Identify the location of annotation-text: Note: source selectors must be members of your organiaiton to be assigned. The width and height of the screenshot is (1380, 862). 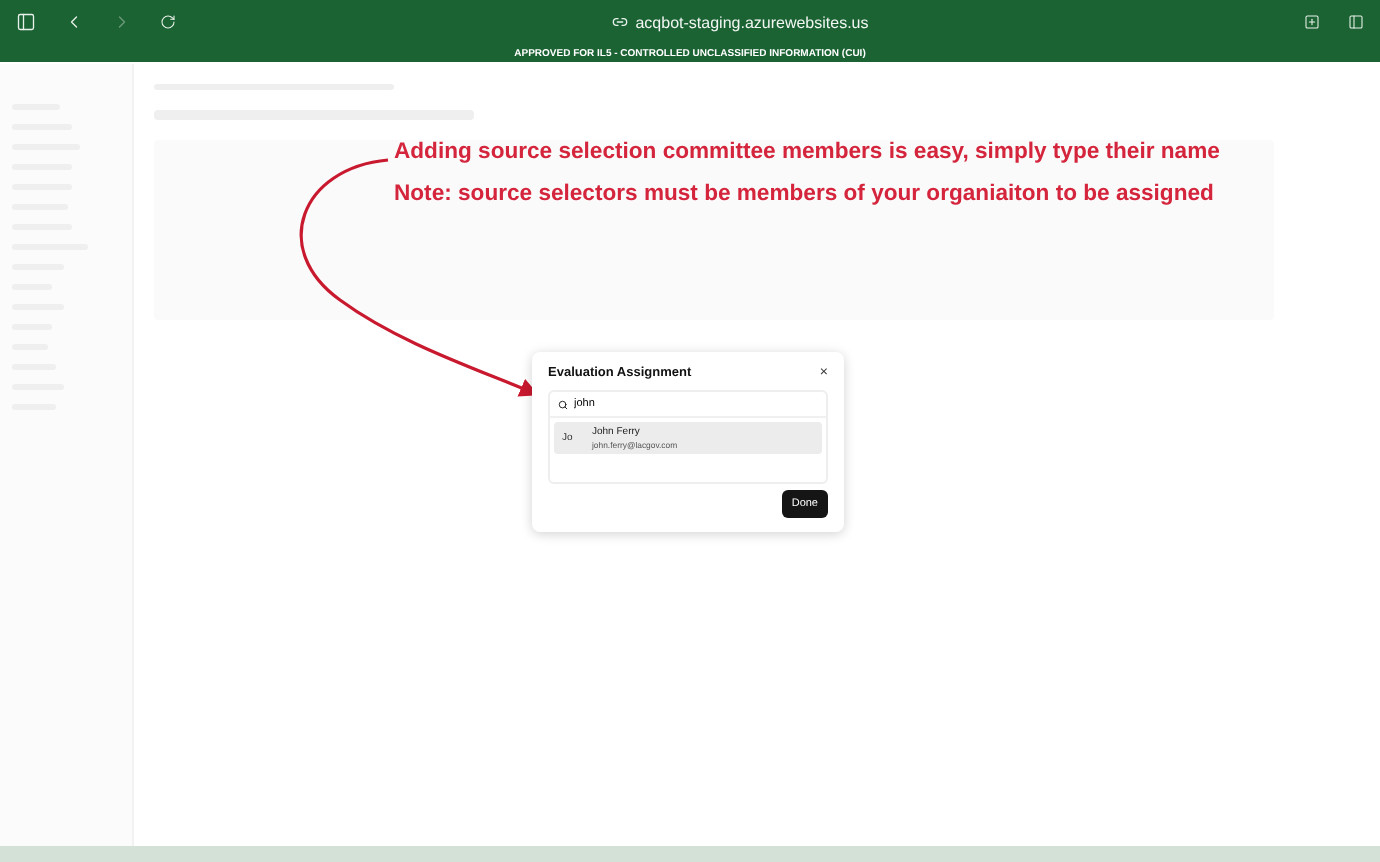
(805, 194).